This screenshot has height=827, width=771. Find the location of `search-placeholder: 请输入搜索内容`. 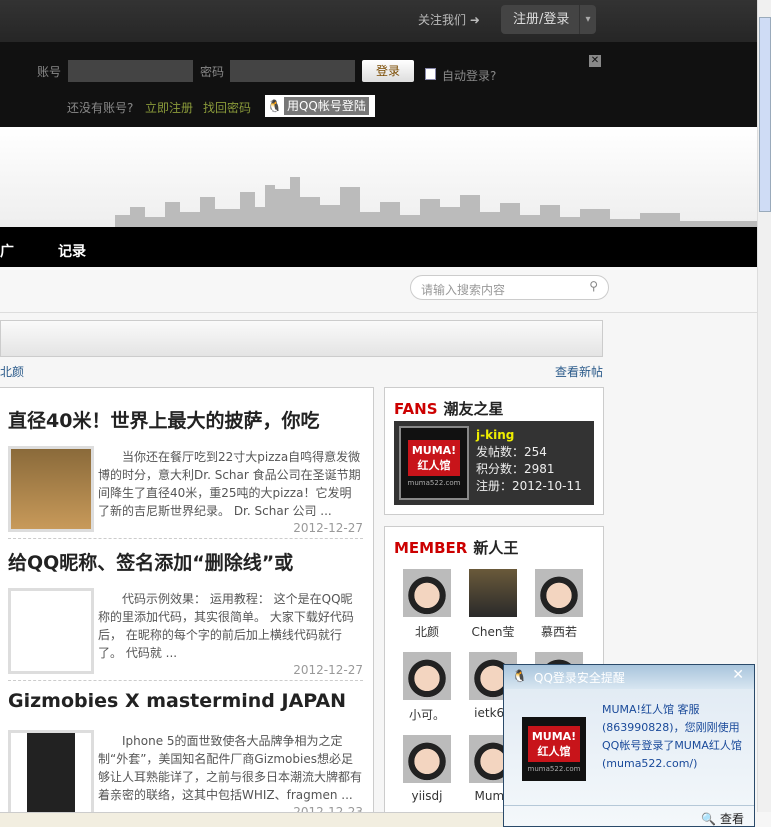

search-placeholder: 请输入搜索内容 is located at coordinates (463, 290).